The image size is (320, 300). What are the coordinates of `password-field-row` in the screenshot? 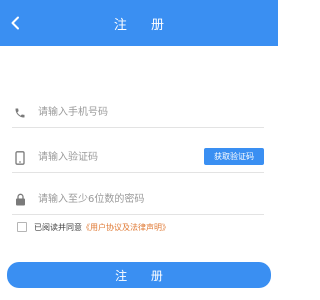 It's located at (138, 200).